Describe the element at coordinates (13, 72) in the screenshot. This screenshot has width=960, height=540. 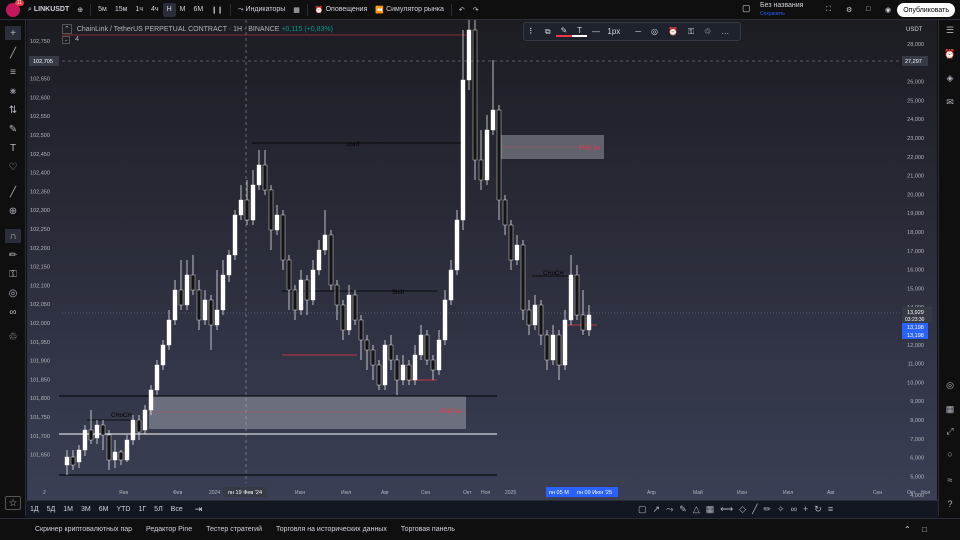
I see `fib-icon: ≡` at that location.